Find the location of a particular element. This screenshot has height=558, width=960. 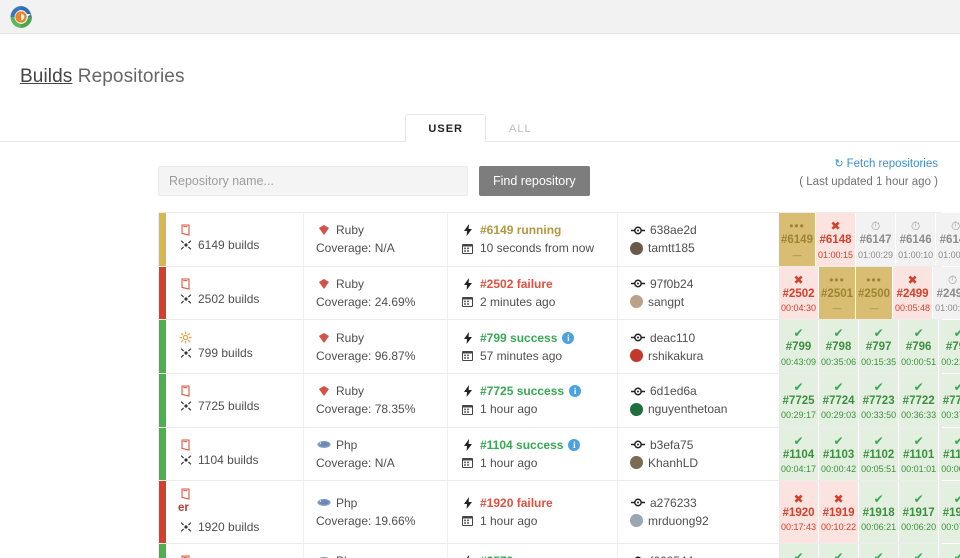

build-history-item: ✖ #6148 01:00:15 is located at coordinates (835, 239).